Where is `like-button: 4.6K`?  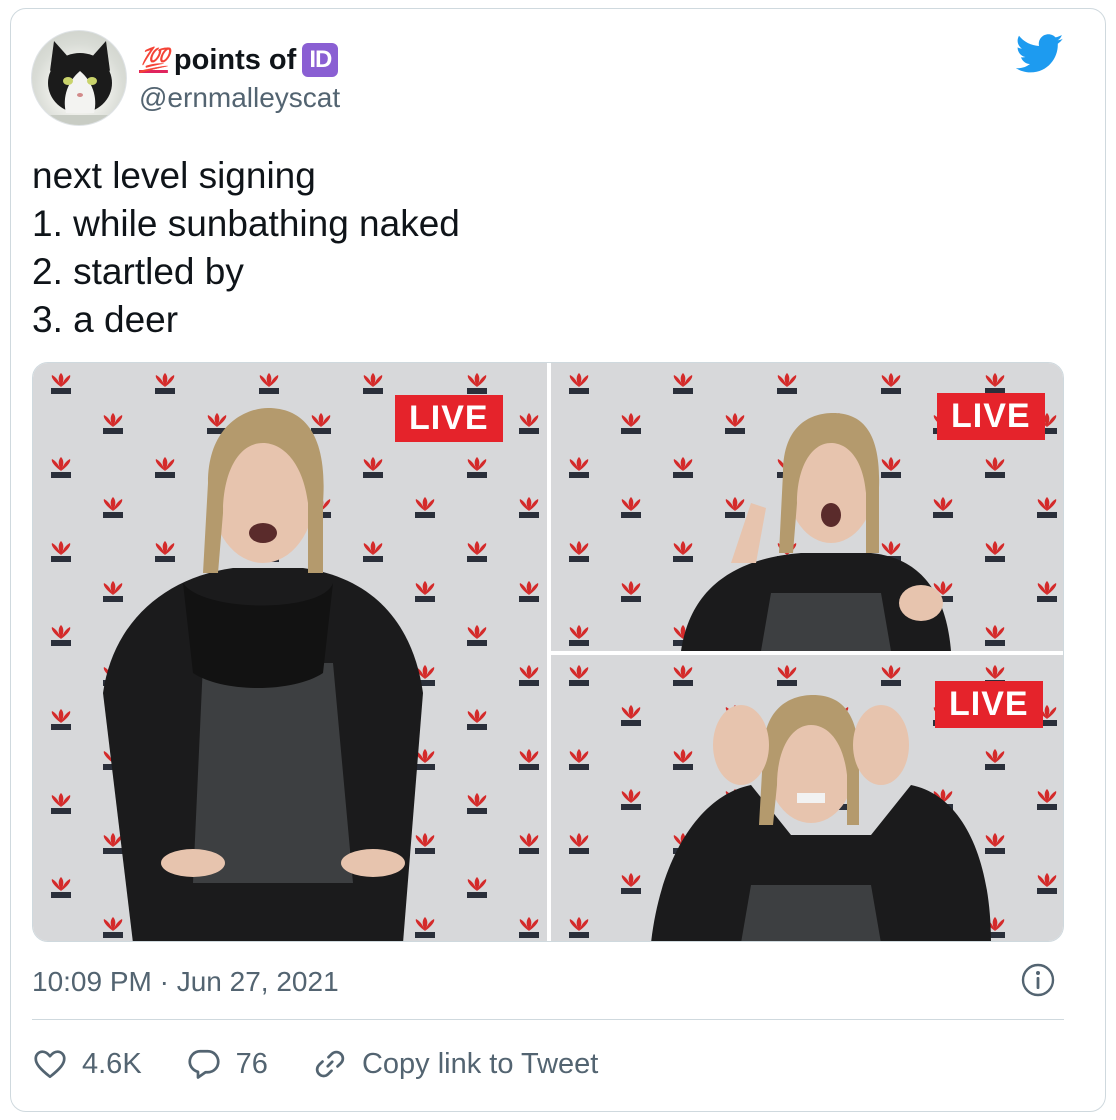
like-button: 4.6K is located at coordinates (87, 1064).